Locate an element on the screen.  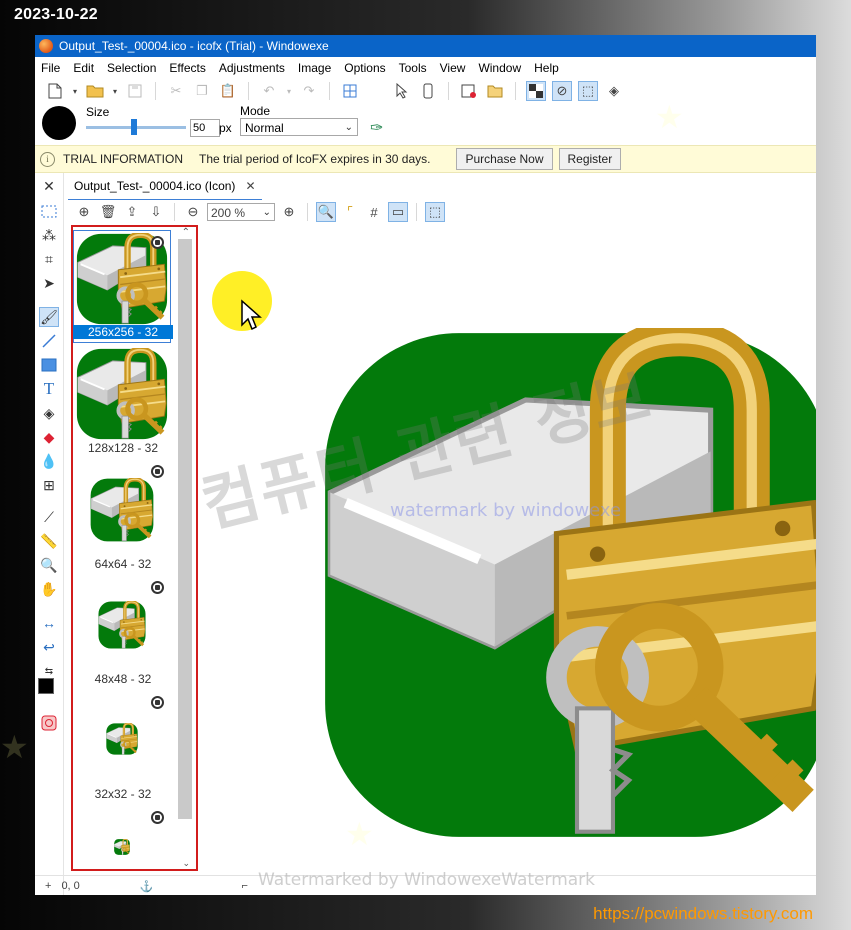
zoom-in-icon: ⊕ is located at coordinates (289, 212).